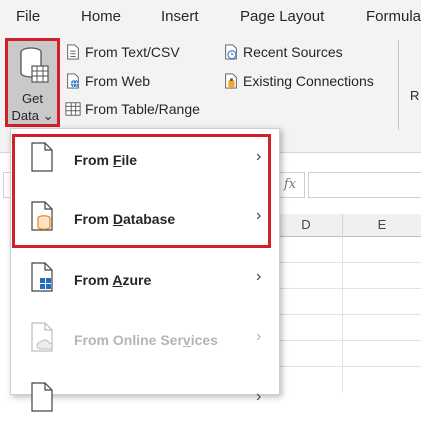 Image resolution: width=421 pixels, height=429 pixels. What do you see at coordinates (73, 52) in the screenshot?
I see `text-file-icon` at bounding box center [73, 52].